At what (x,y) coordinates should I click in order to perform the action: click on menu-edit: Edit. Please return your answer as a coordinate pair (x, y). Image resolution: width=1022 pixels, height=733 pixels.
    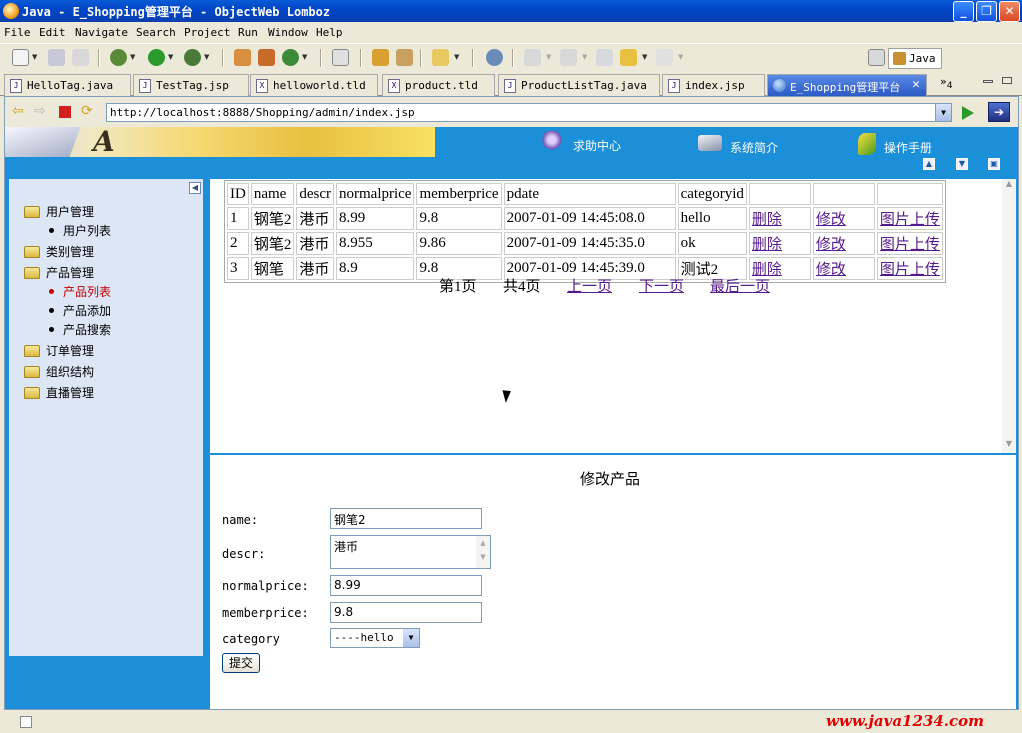
    Looking at the image, I should click on (52, 32).